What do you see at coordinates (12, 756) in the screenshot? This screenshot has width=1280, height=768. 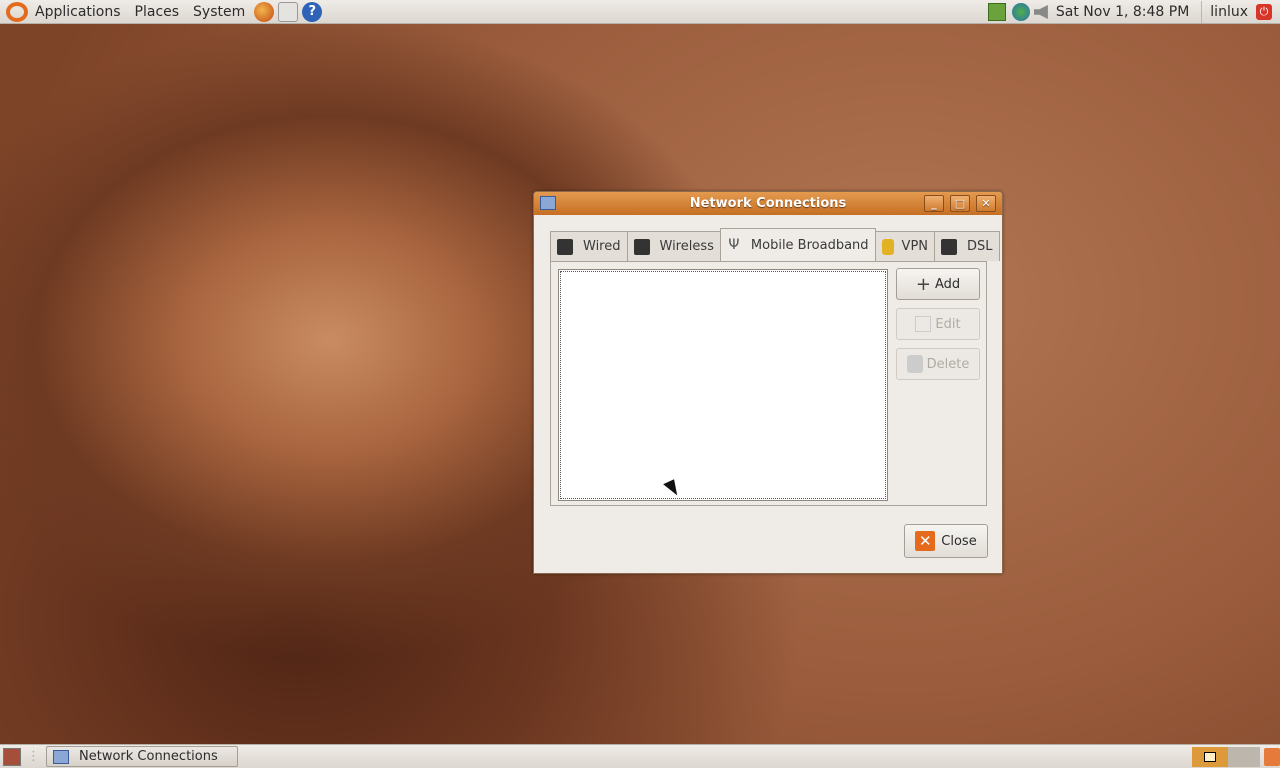 I see `show-desktop-icon` at bounding box center [12, 756].